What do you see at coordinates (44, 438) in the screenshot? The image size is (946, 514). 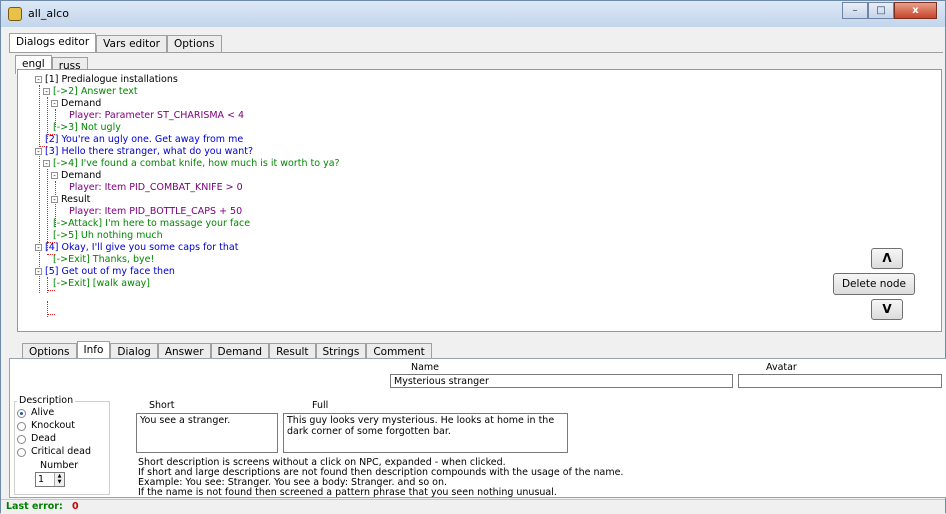 I see `radio-dead-label: Dead` at bounding box center [44, 438].